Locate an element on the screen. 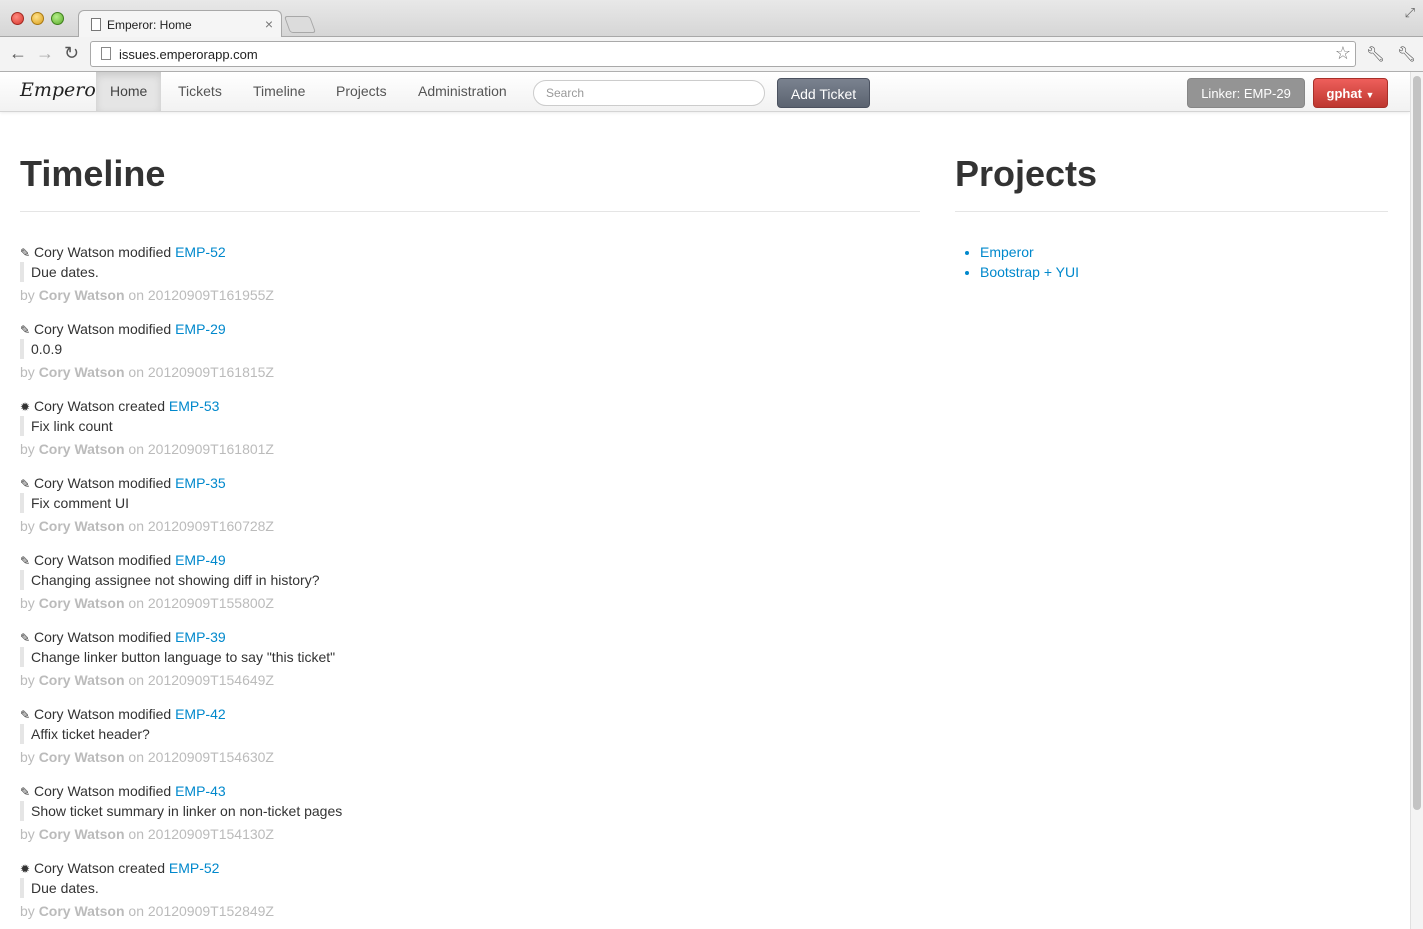 The height and width of the screenshot is (929, 1423). entry-summary: Fix comment UI is located at coordinates (74, 503).